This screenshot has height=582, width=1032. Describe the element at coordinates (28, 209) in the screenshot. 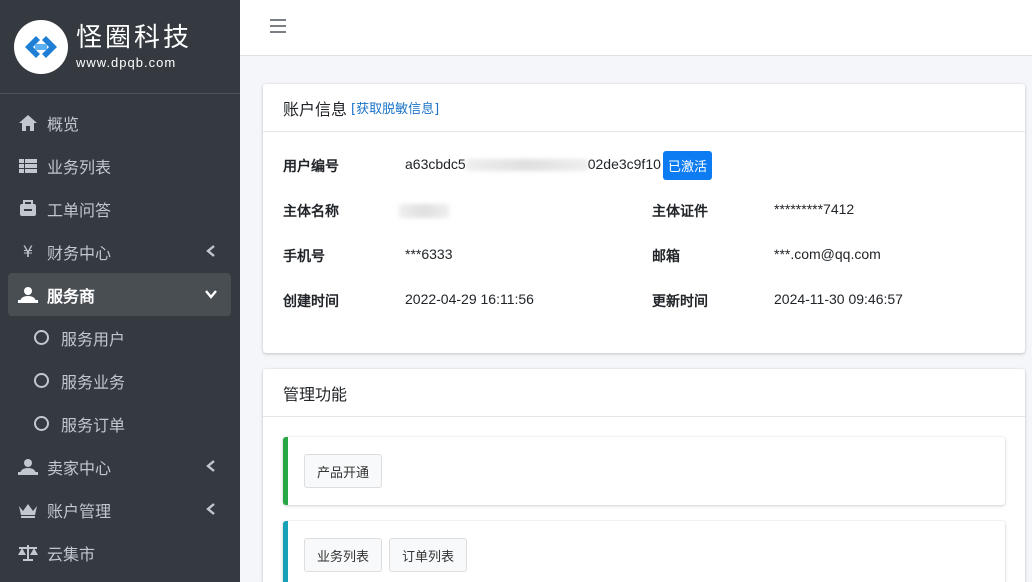

I see `ticket-icon` at that location.